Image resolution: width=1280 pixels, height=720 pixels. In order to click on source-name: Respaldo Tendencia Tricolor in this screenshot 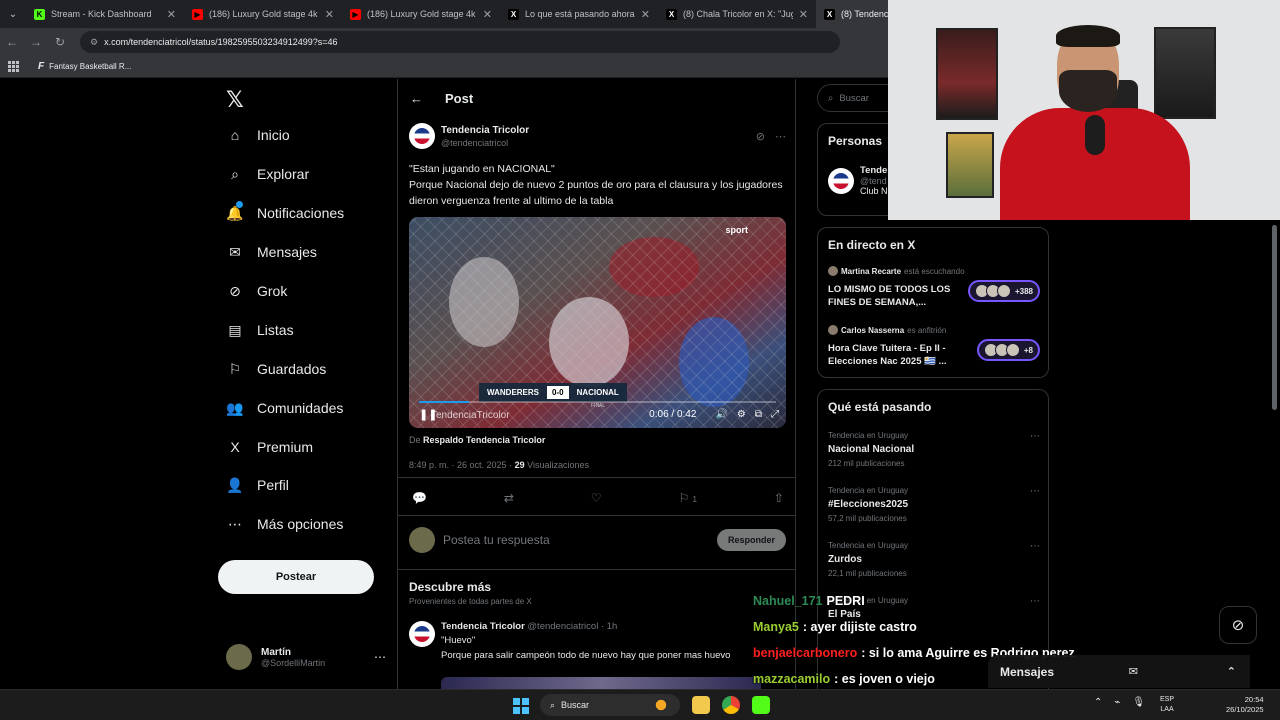, I will do `click(484, 440)`.